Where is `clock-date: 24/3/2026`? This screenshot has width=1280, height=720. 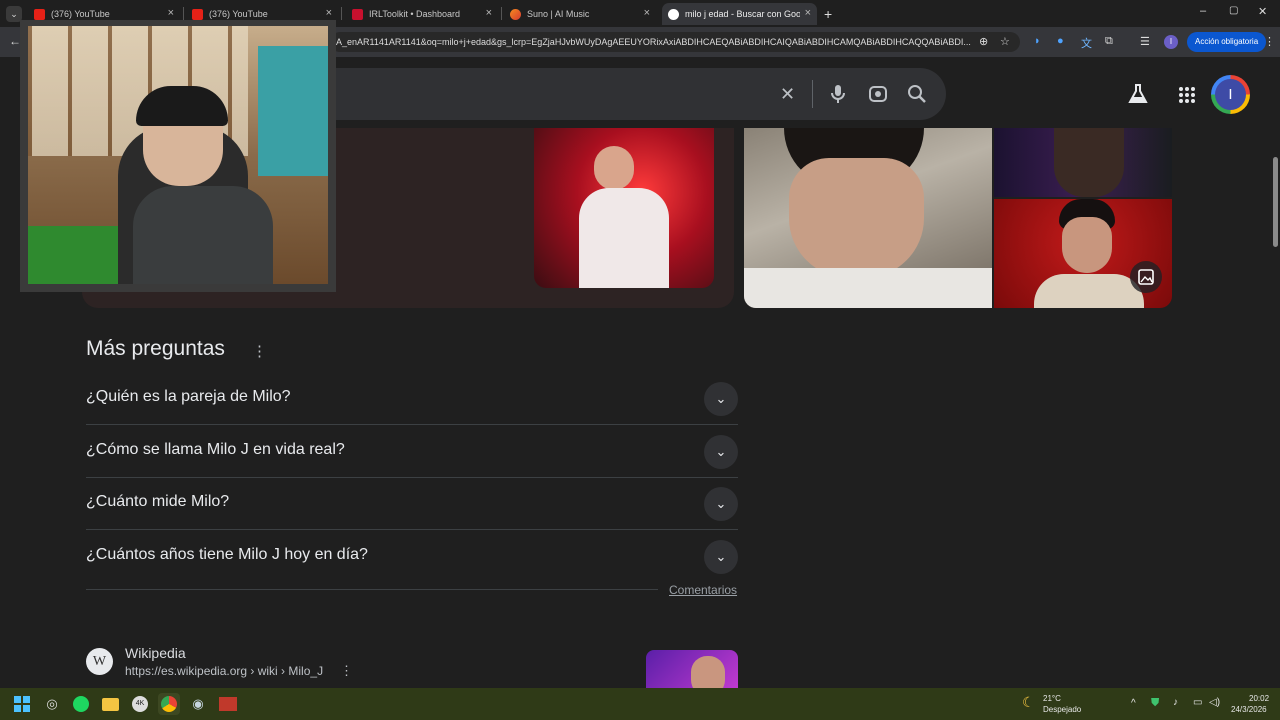 clock-date: 24/3/2026 is located at coordinates (1249, 709).